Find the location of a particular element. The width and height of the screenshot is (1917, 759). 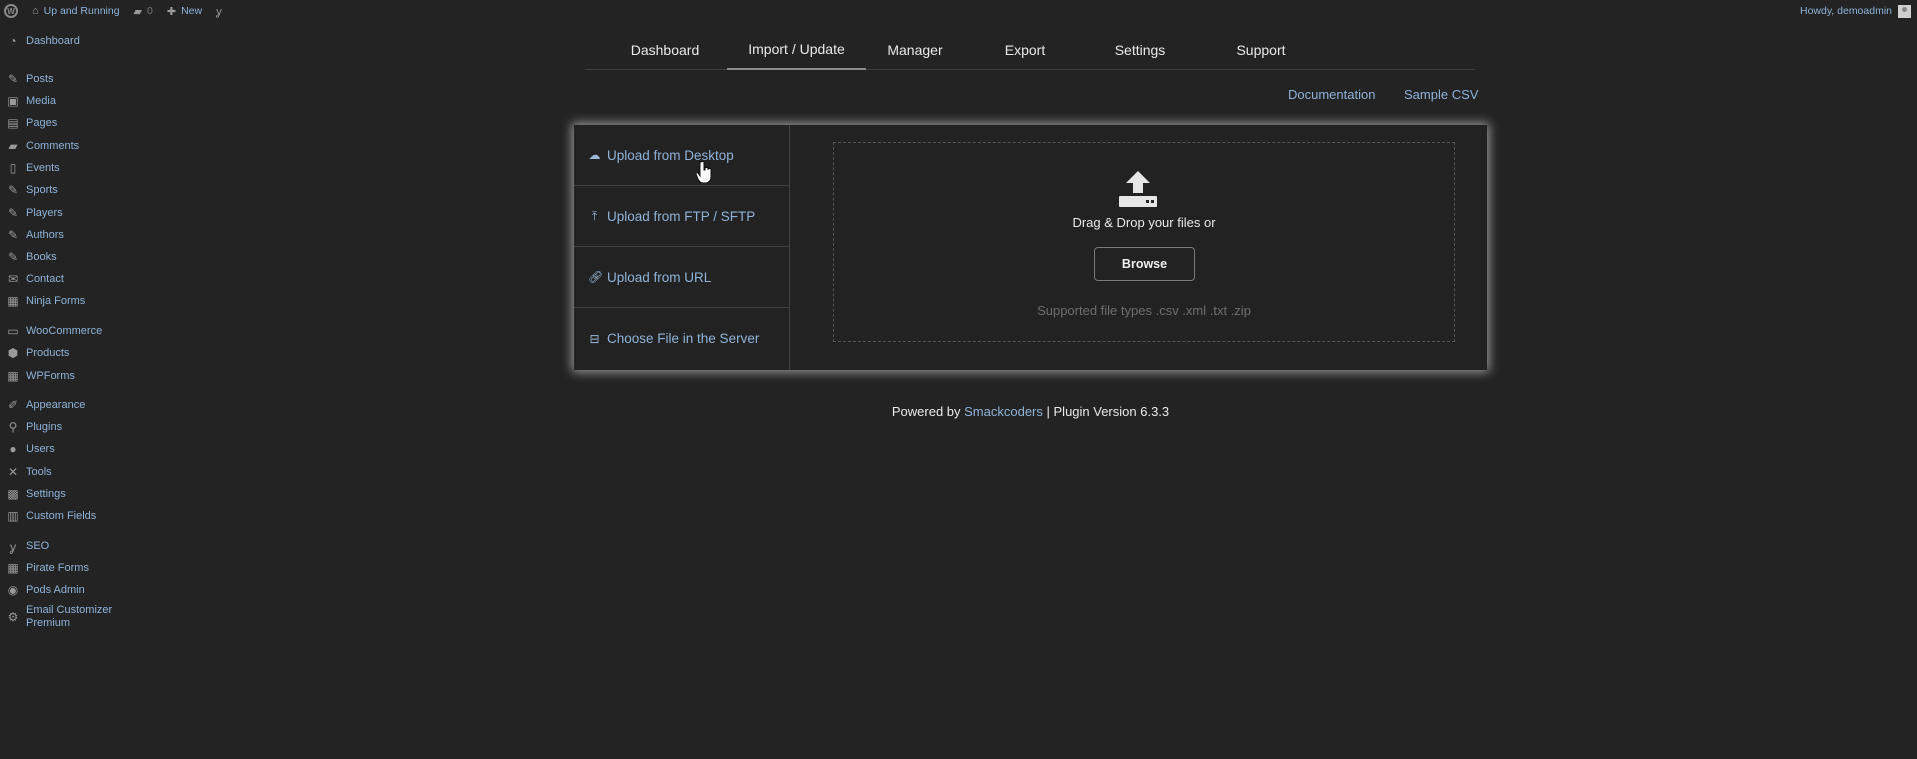

sidebar-item-label: Pods Admin is located at coordinates (55, 589).